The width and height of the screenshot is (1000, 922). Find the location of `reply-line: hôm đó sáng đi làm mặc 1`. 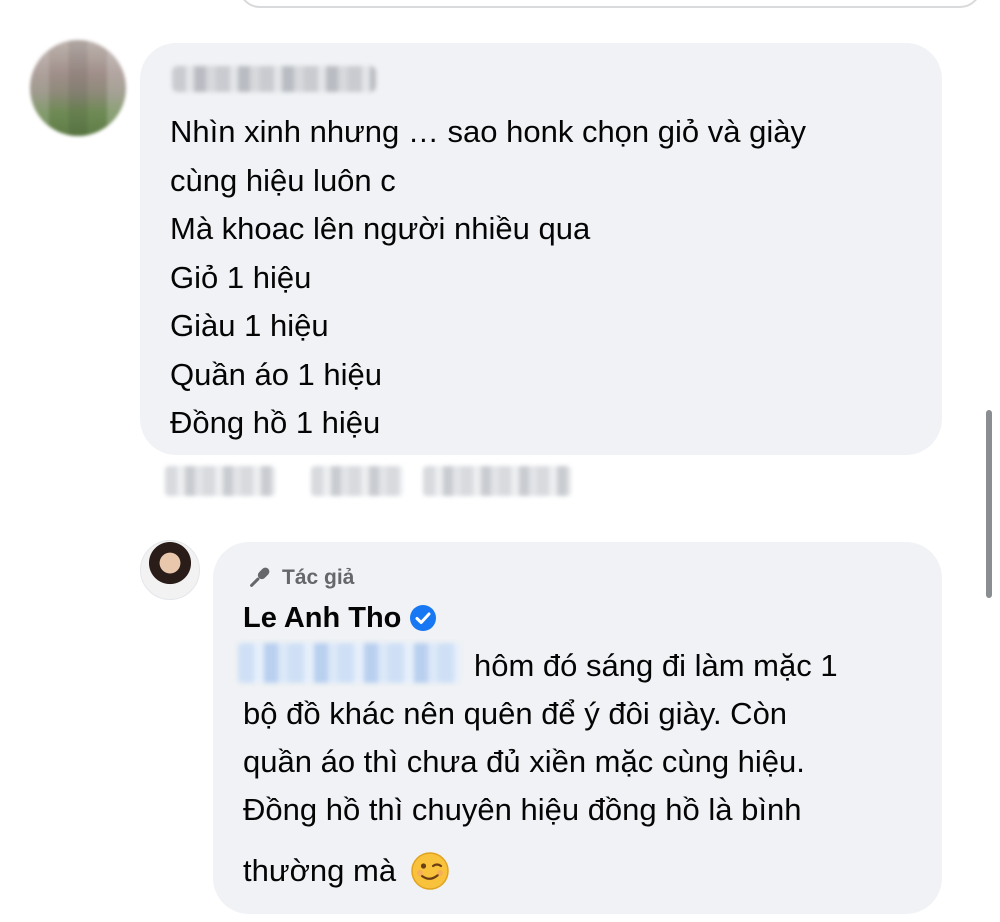

reply-line: hôm đó sáng đi làm mặc 1 is located at coordinates (656, 665).